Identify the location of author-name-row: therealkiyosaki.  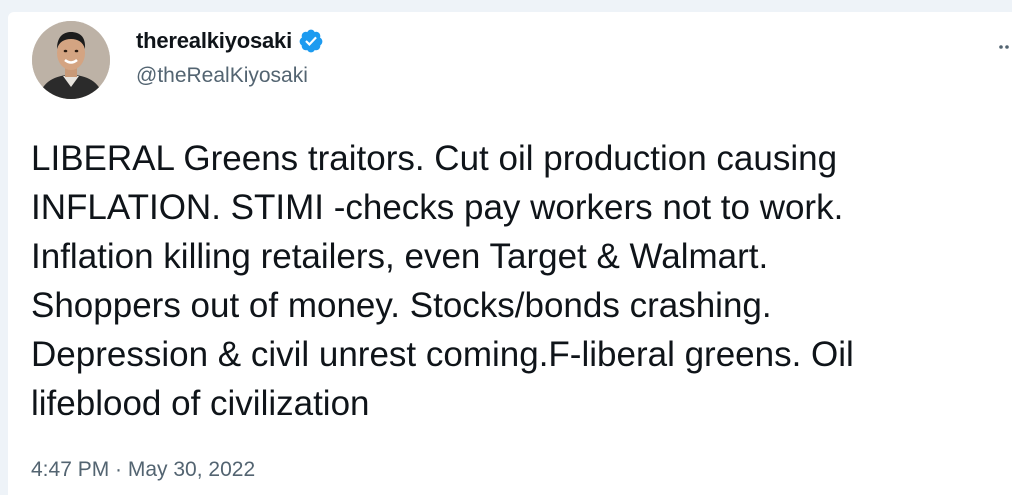
(230, 41).